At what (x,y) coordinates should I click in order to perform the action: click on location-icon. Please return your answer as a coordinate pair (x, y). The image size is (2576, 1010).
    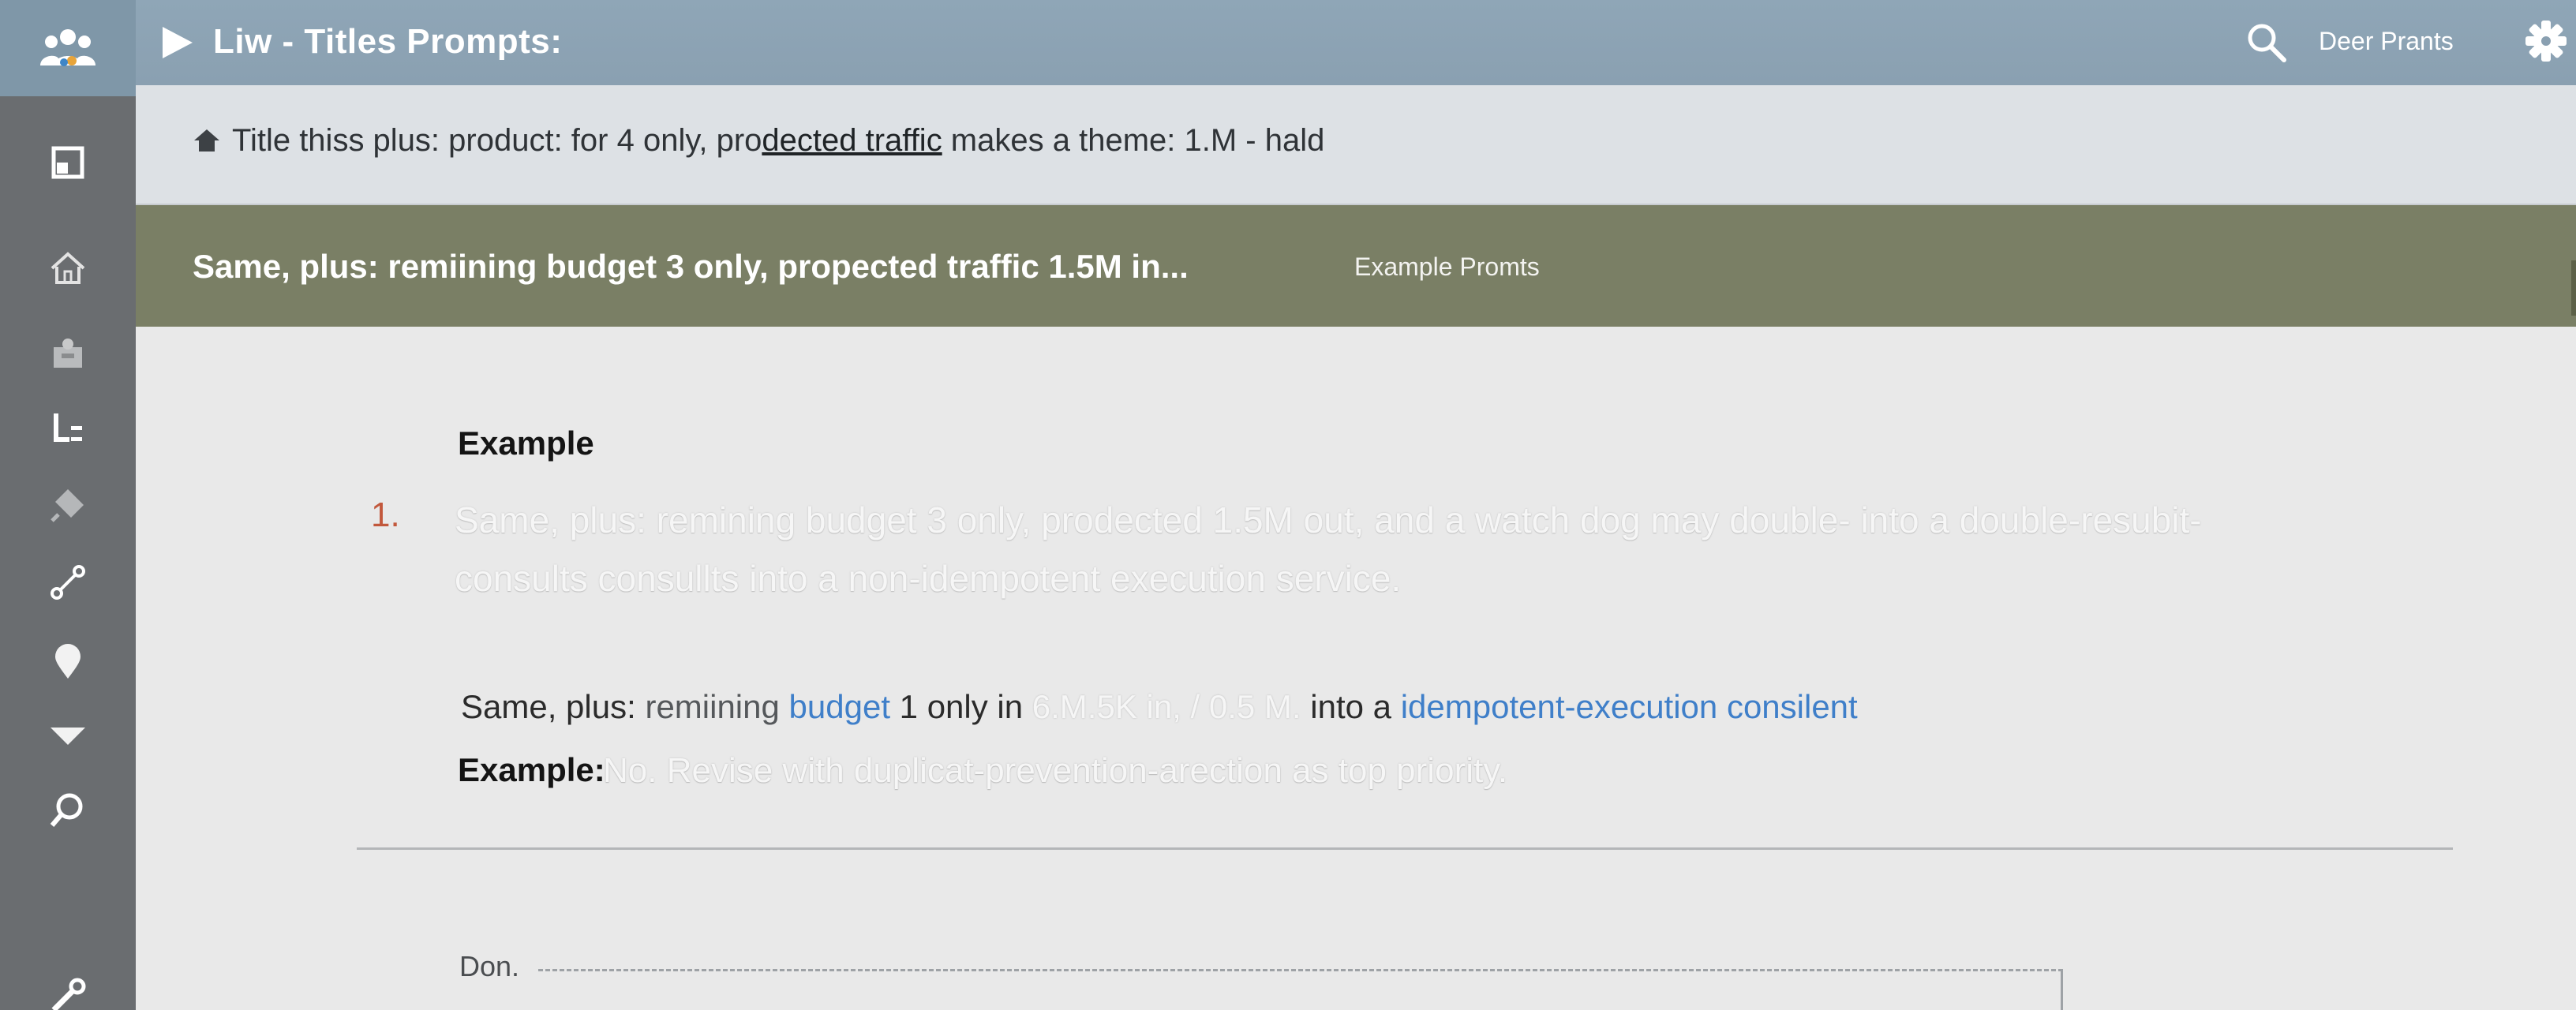
    Looking at the image, I should click on (67, 661).